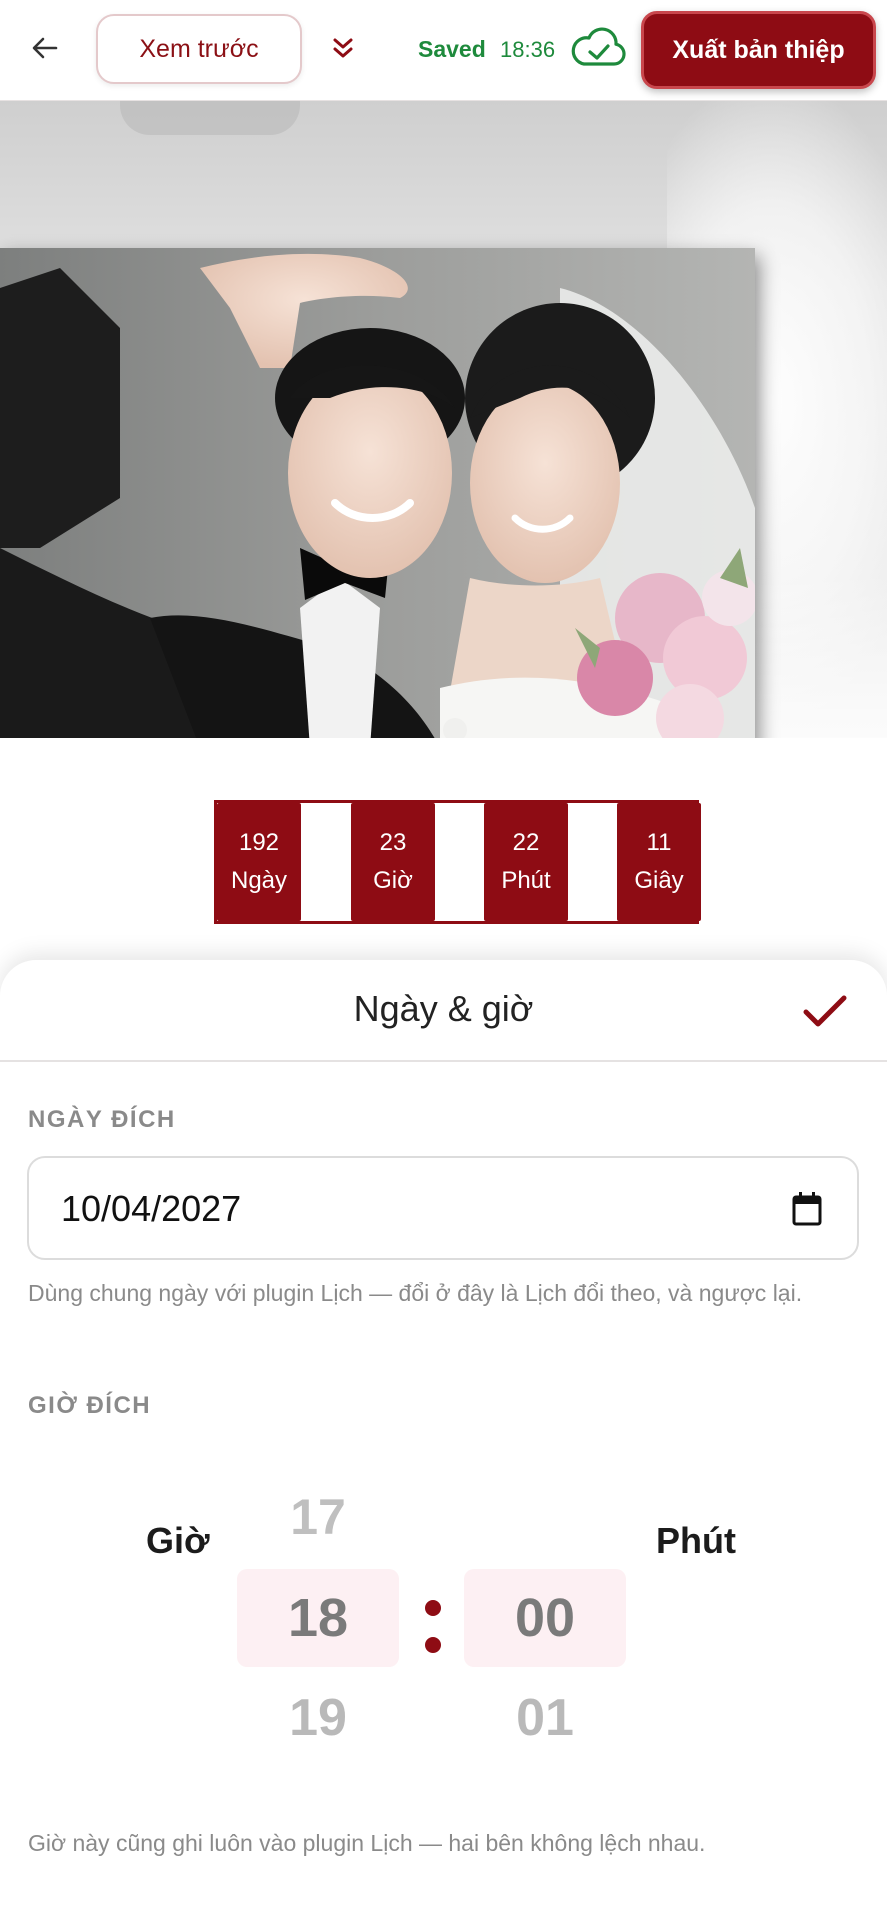 Image resolution: width=887 pixels, height=1920 pixels. Describe the element at coordinates (452, 49) in the screenshot. I see `save-status: Saved` at that location.